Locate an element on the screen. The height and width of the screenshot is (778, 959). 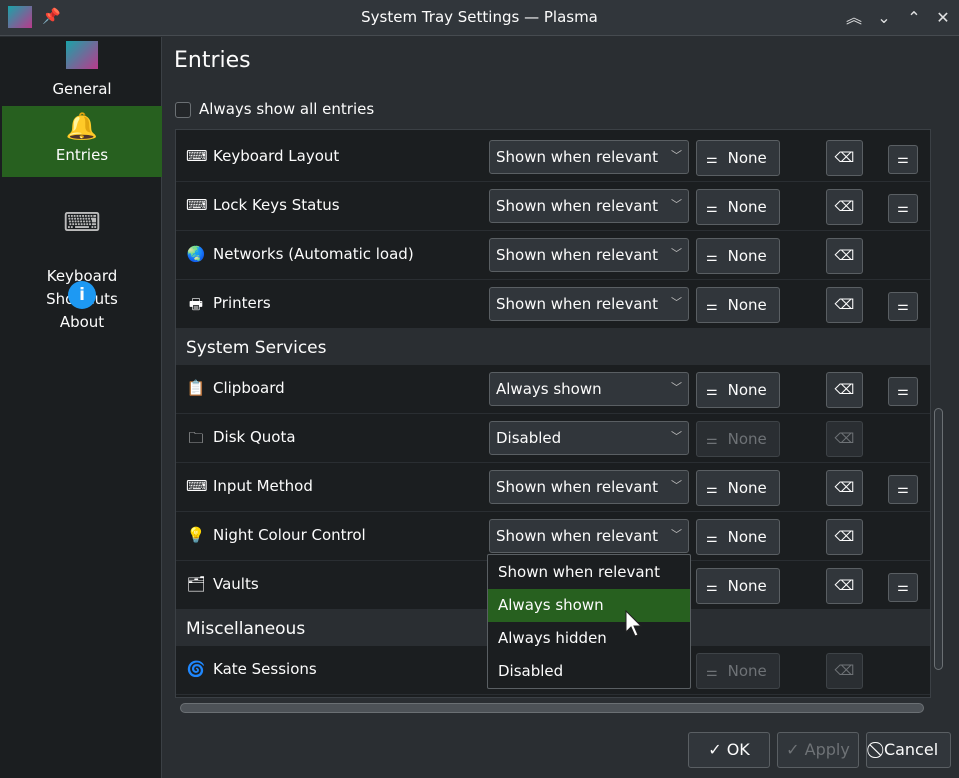
entry-label: Disk Quota is located at coordinates (254, 437).